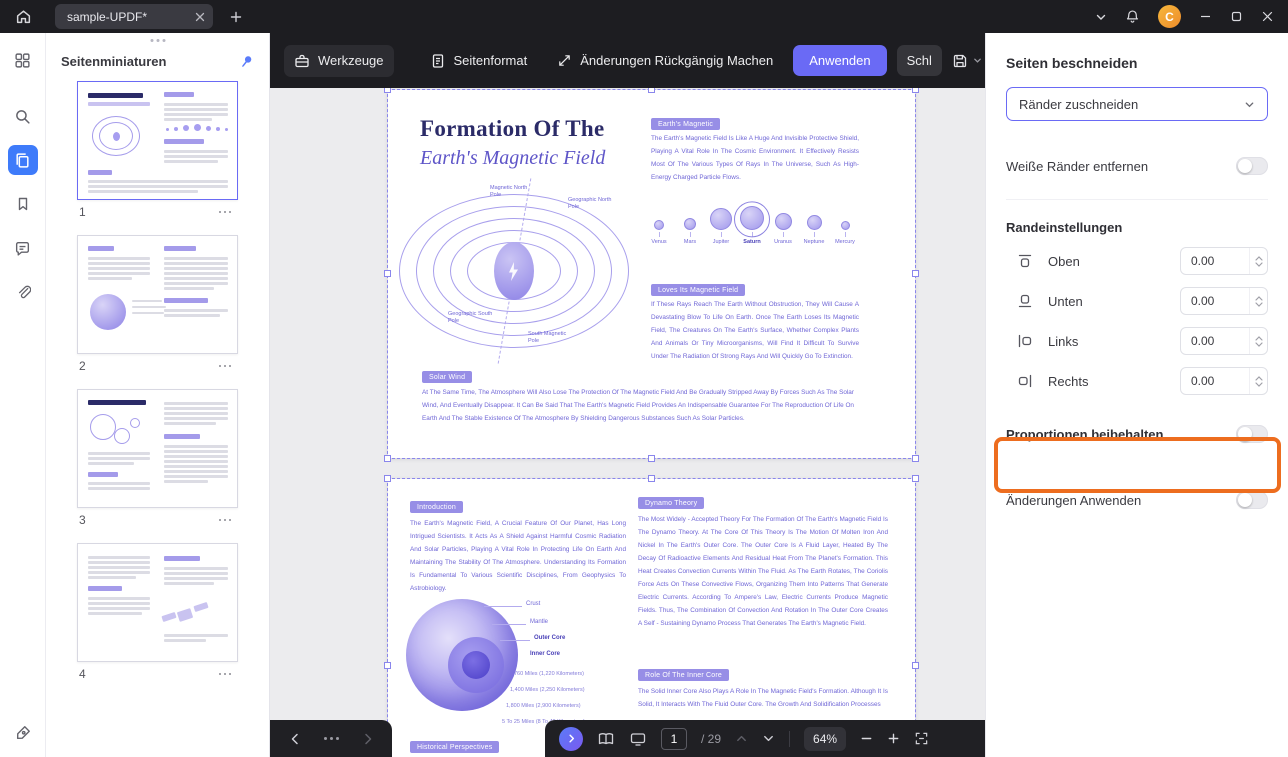 Image resolution: width=1288 pixels, height=757 pixels. Describe the element at coordinates (1267, 16) in the screenshot. I see `close-button` at that location.